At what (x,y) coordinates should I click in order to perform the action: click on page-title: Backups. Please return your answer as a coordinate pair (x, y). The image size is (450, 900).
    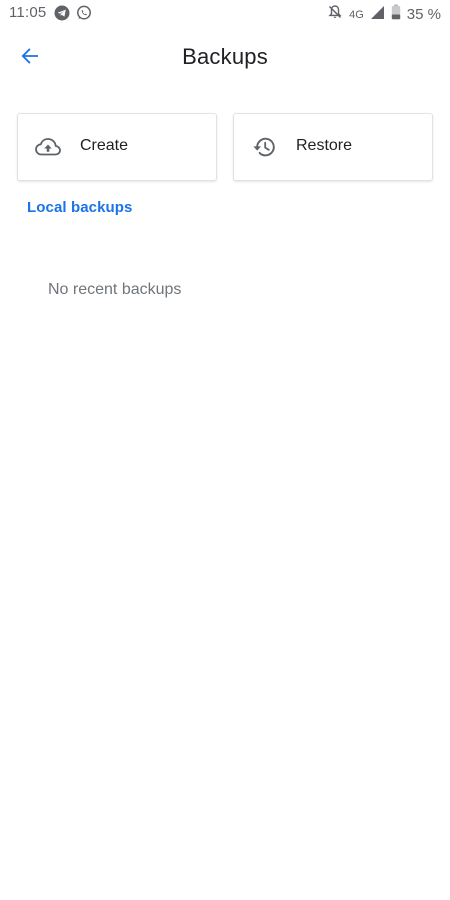
    Looking at the image, I should click on (225, 56).